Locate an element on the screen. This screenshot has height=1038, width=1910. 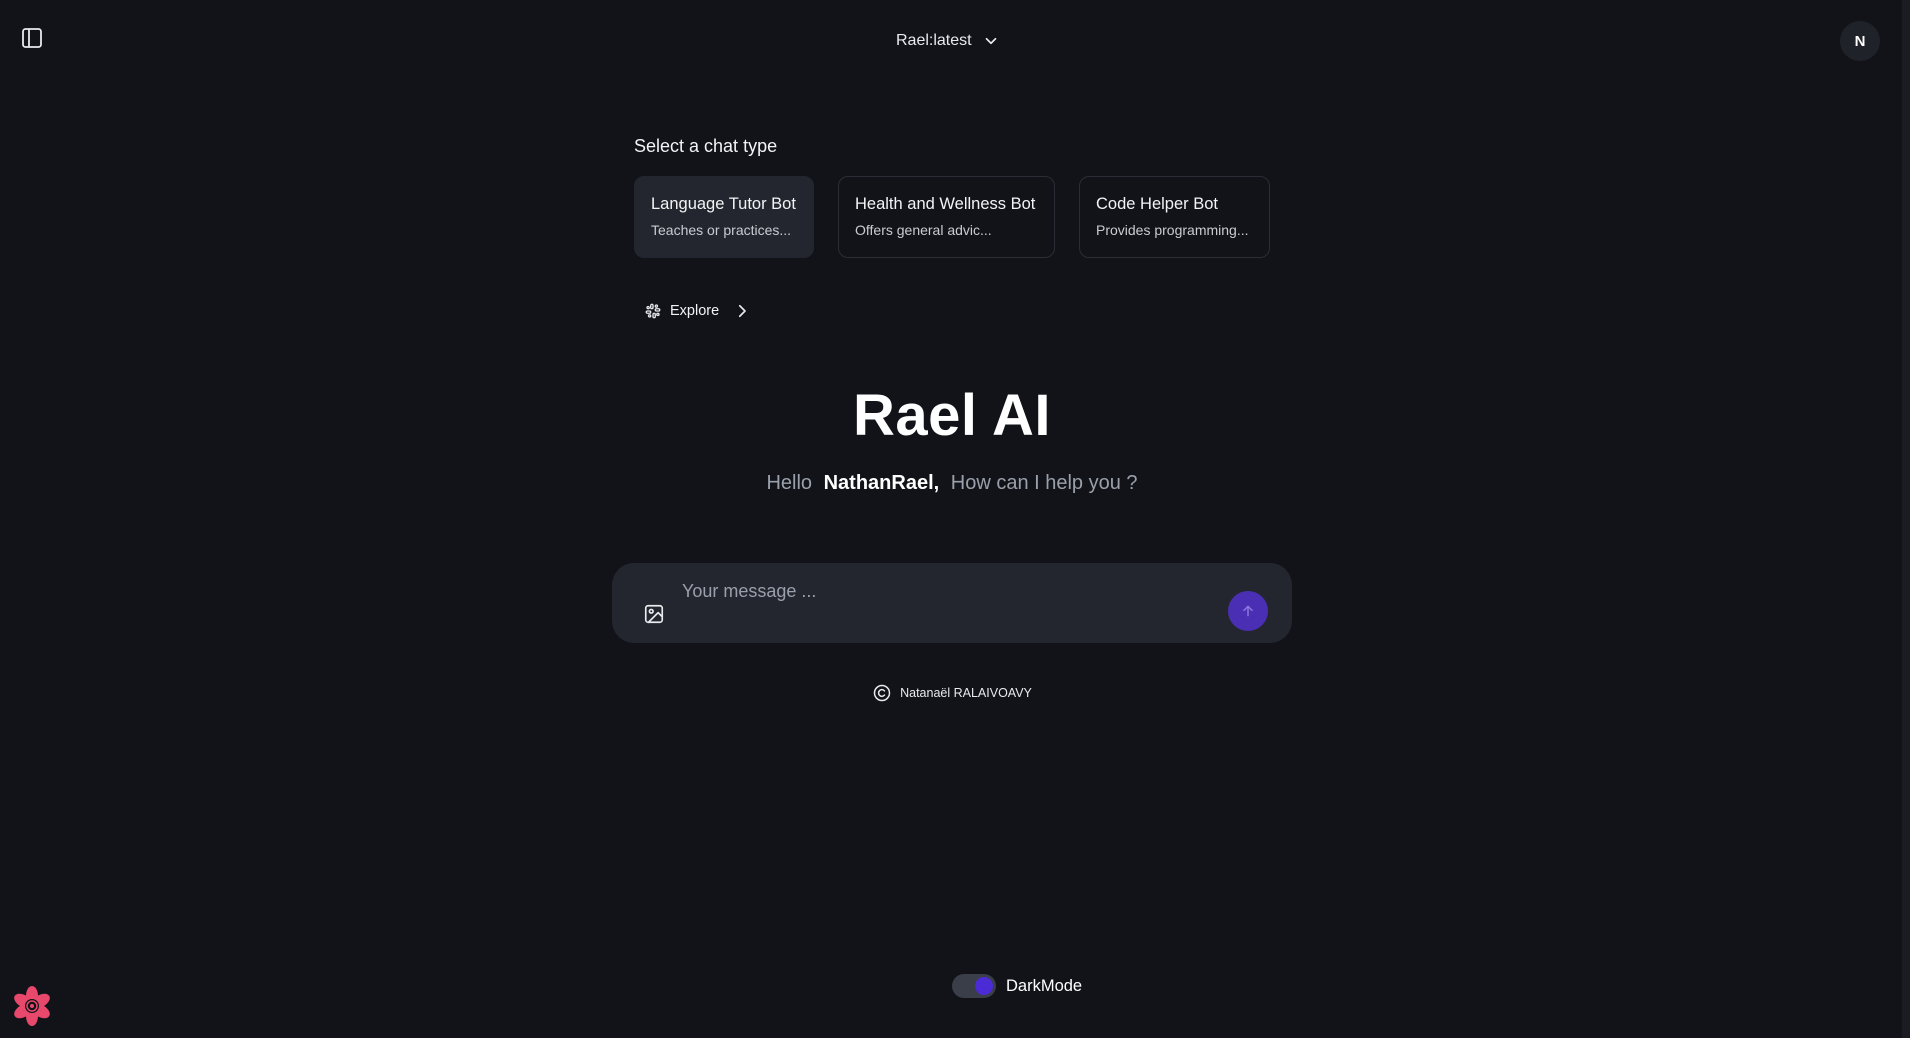
message-composer is located at coordinates (952, 603).